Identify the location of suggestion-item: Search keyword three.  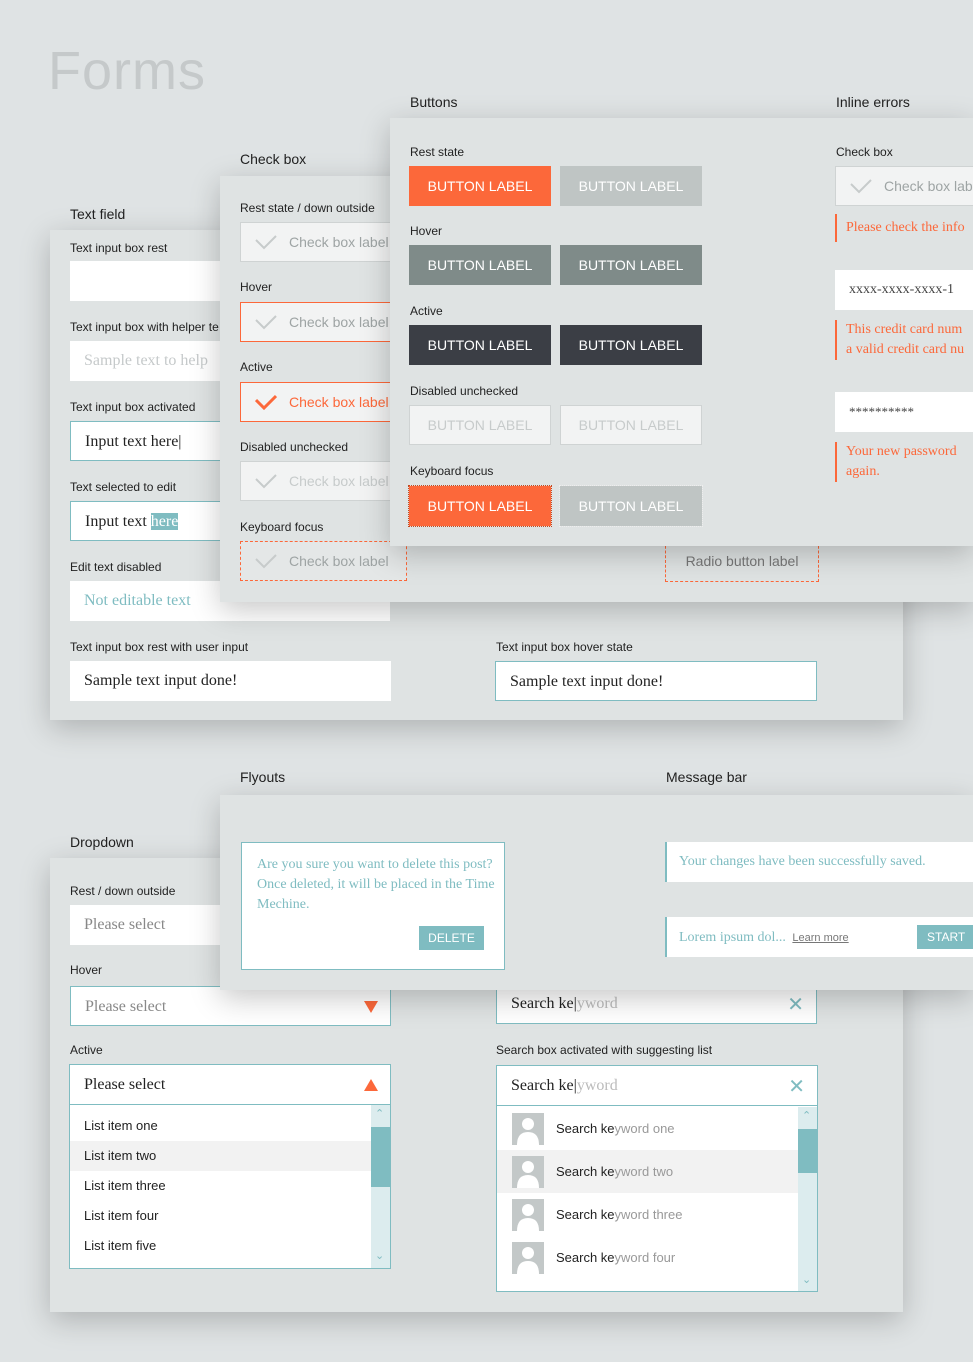
(647, 1214).